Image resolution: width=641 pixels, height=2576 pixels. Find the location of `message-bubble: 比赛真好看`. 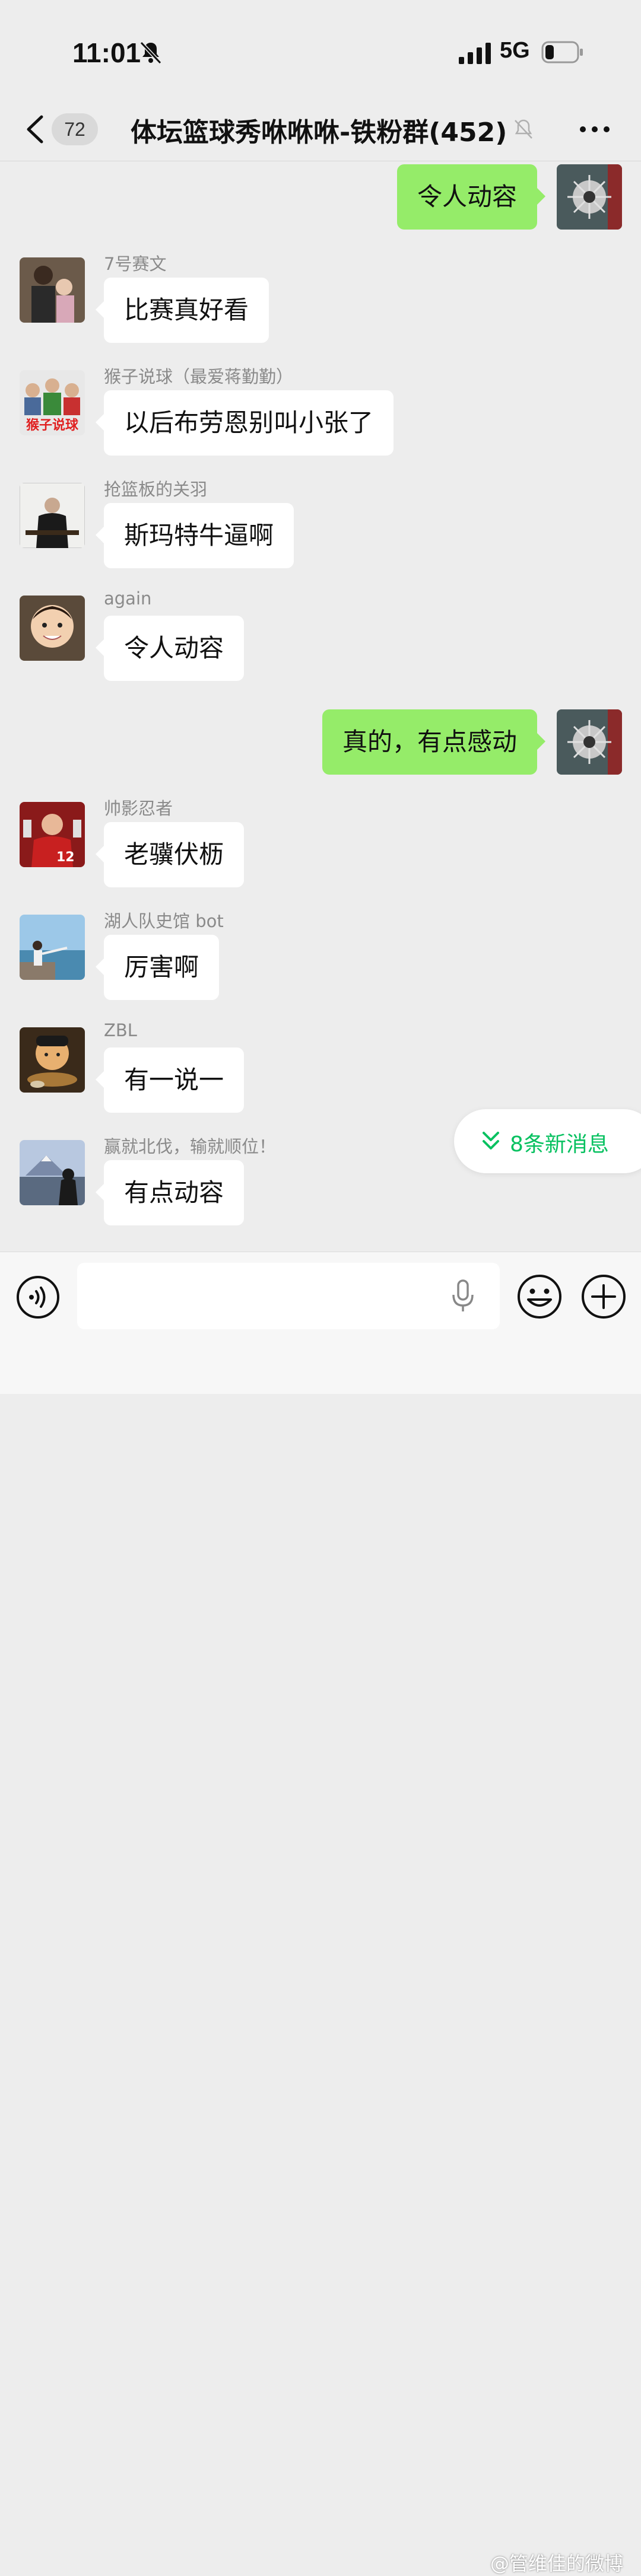

message-bubble: 比赛真好看 is located at coordinates (182, 310).